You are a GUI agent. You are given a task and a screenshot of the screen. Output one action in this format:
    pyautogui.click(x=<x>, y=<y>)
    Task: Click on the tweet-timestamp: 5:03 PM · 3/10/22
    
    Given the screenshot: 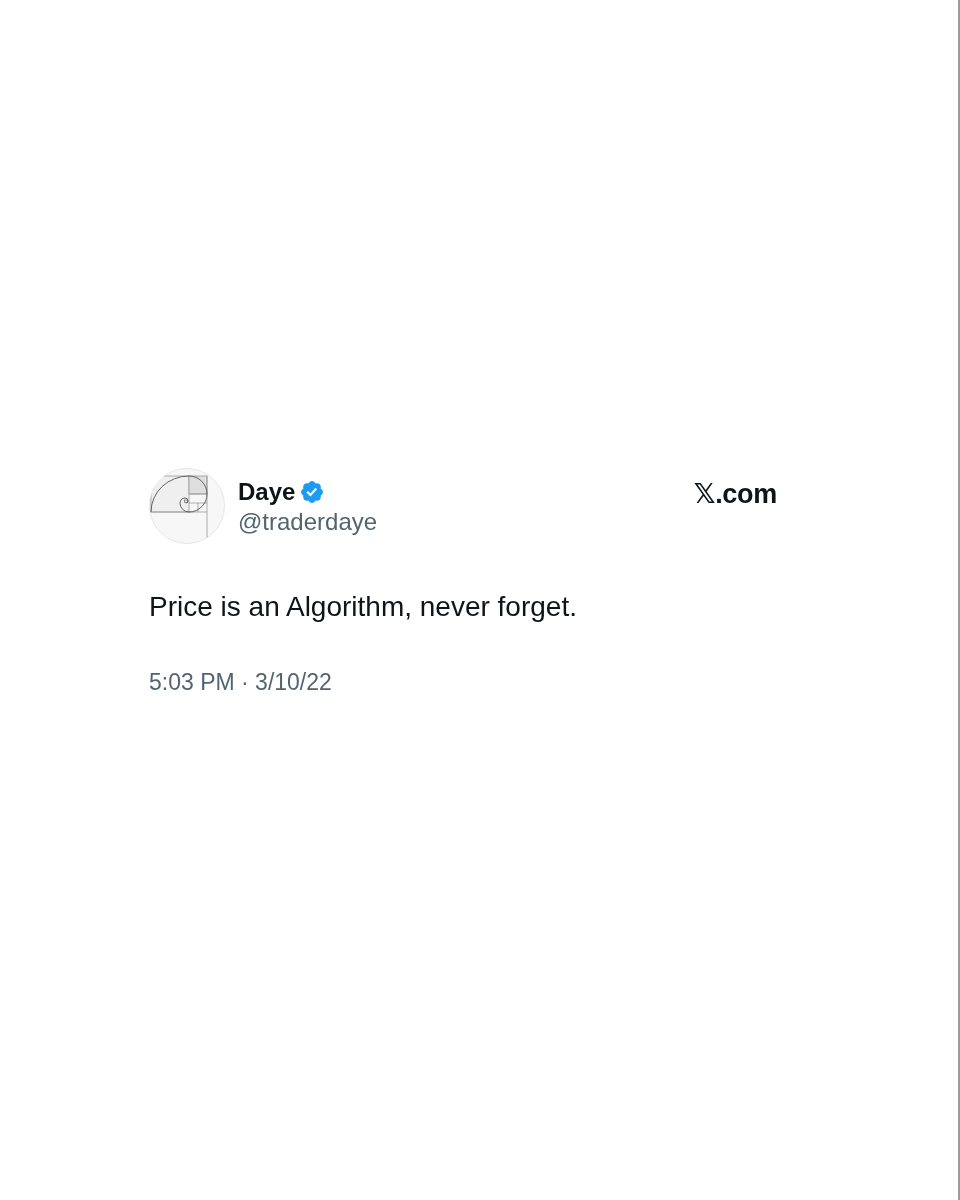 What is the action you would take?
    pyautogui.click(x=241, y=682)
    